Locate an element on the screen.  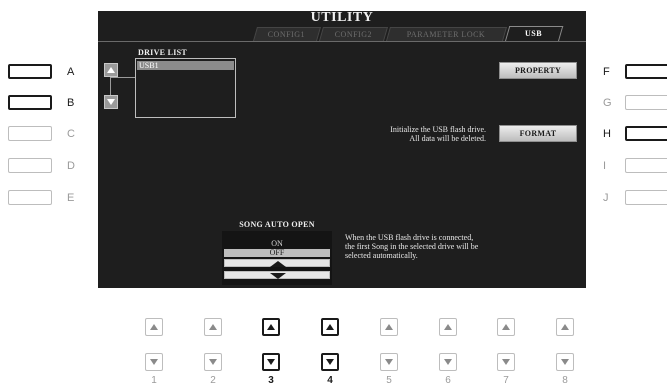
tab-usb: USB is located at coordinates (534, 34).